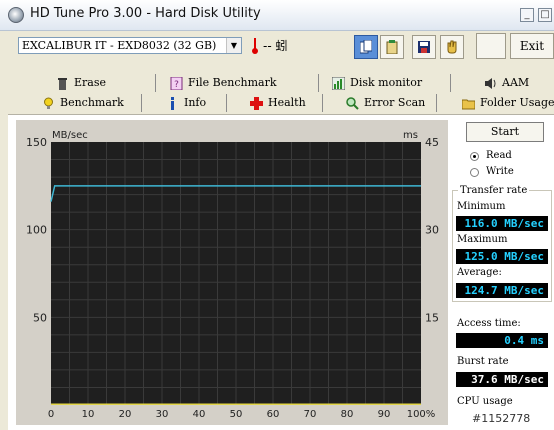 The height and width of the screenshot is (430, 554). I want to click on floppy-disk-icon, so click(424, 47).